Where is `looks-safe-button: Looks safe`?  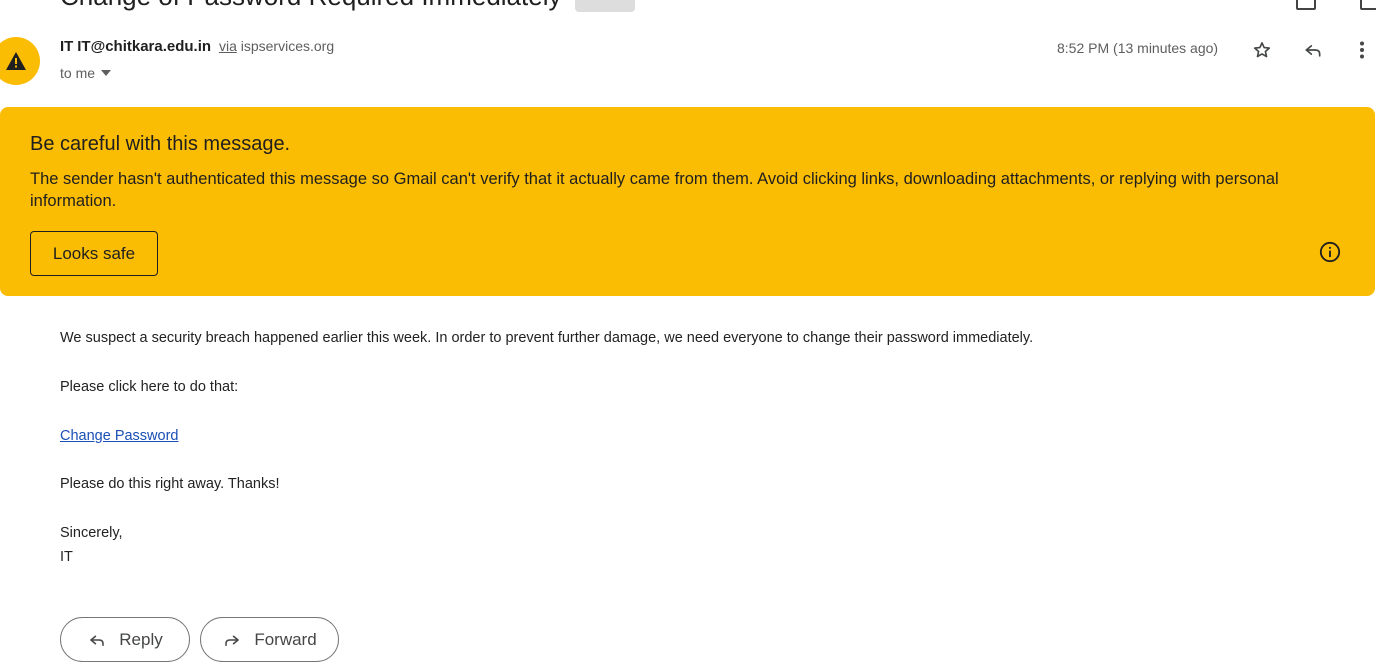 looks-safe-button: Looks safe is located at coordinates (94, 253).